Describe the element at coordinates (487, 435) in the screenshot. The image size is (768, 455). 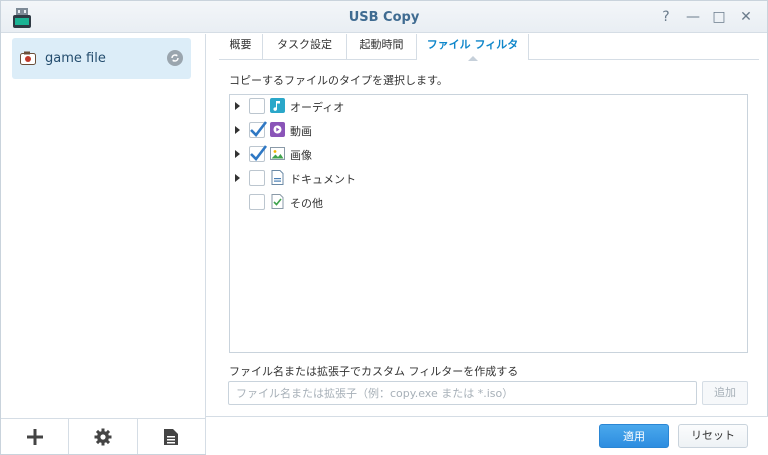
I see `dialog-footer: 適用 リセット` at that location.